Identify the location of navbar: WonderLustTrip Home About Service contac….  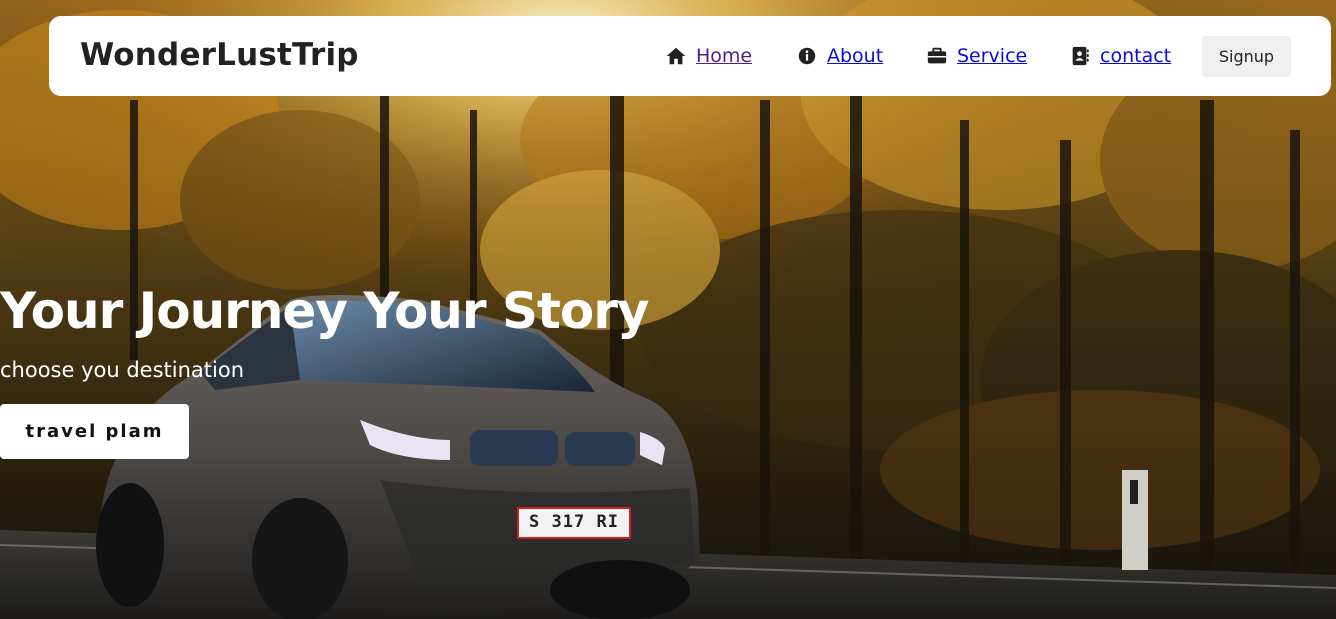
(690, 56).